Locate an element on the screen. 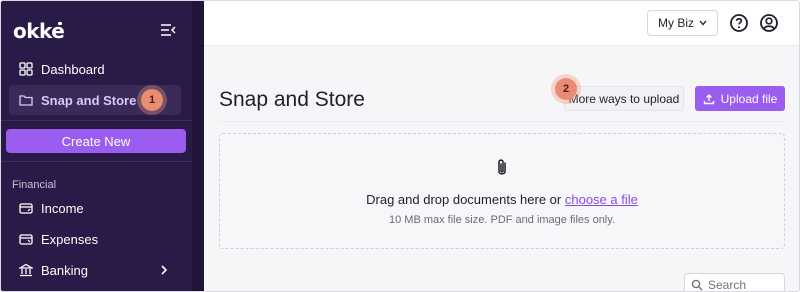 The image size is (800, 292). sidebar-item-label: Dashboard is located at coordinates (73, 69).